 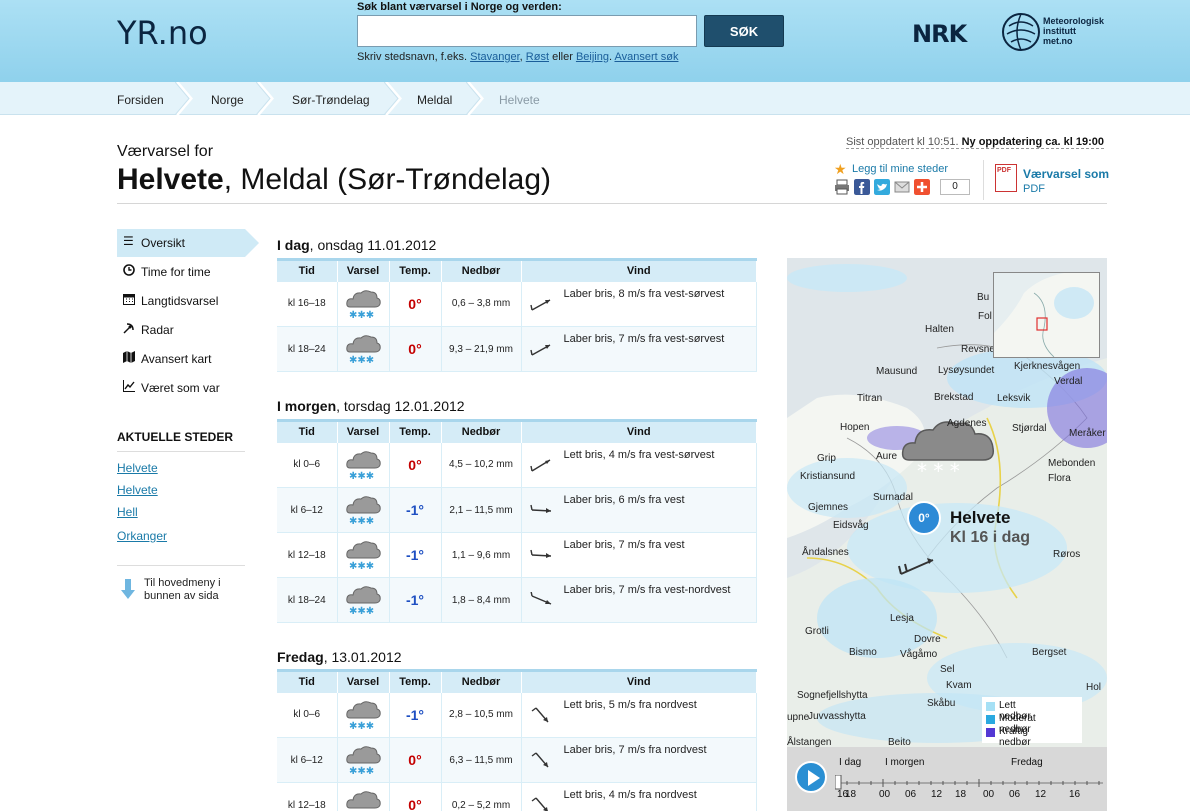 What do you see at coordinates (481, 465) in the screenshot?
I see `precipitation-cell: 4,5 – 10,2 mm` at bounding box center [481, 465].